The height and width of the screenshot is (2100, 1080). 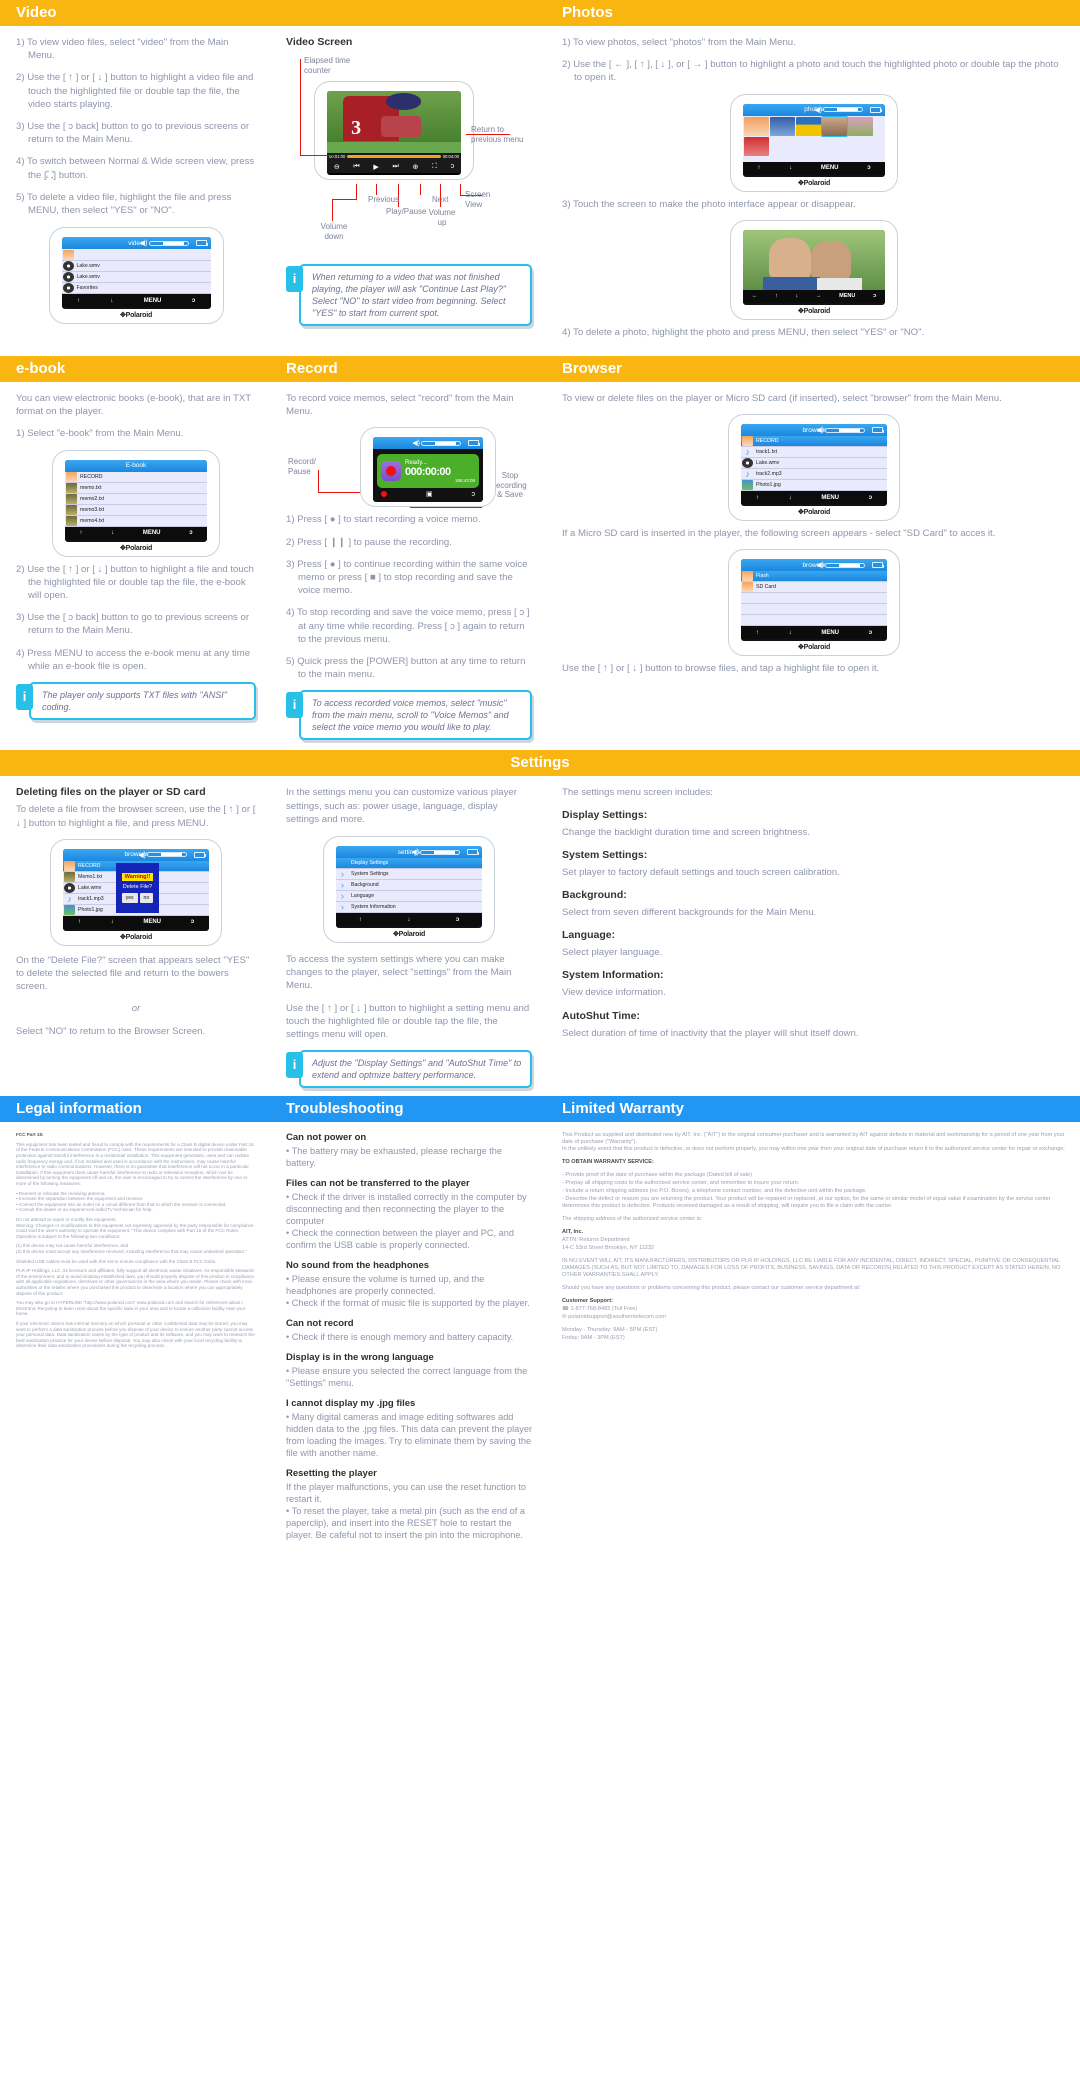 What do you see at coordinates (90, 887) in the screenshot?
I see `list-item-label: Lake.wmv` at bounding box center [90, 887].